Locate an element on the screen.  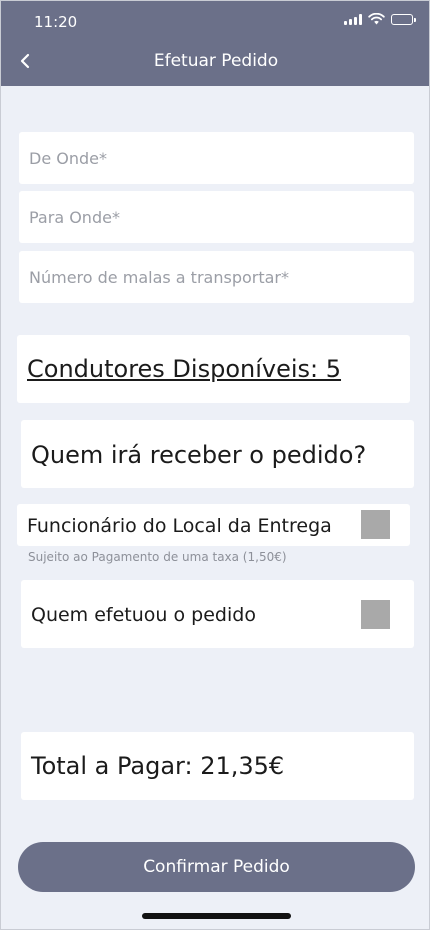
available-drivers-link: Condutores Disponíveis: 5 is located at coordinates (184, 369).